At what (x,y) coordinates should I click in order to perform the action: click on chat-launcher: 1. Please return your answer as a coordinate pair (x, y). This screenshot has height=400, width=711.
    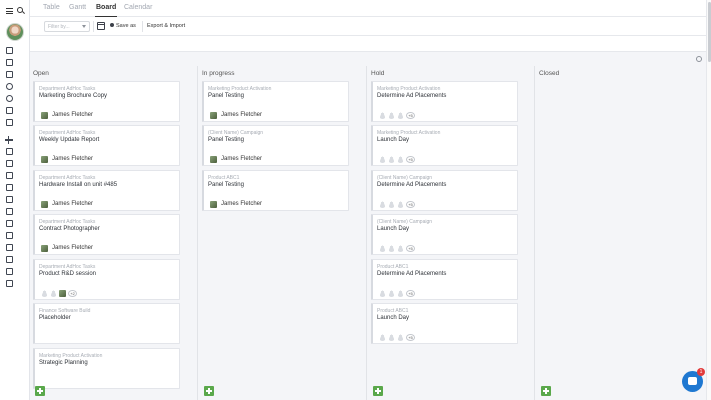
    Looking at the image, I should click on (693, 380).